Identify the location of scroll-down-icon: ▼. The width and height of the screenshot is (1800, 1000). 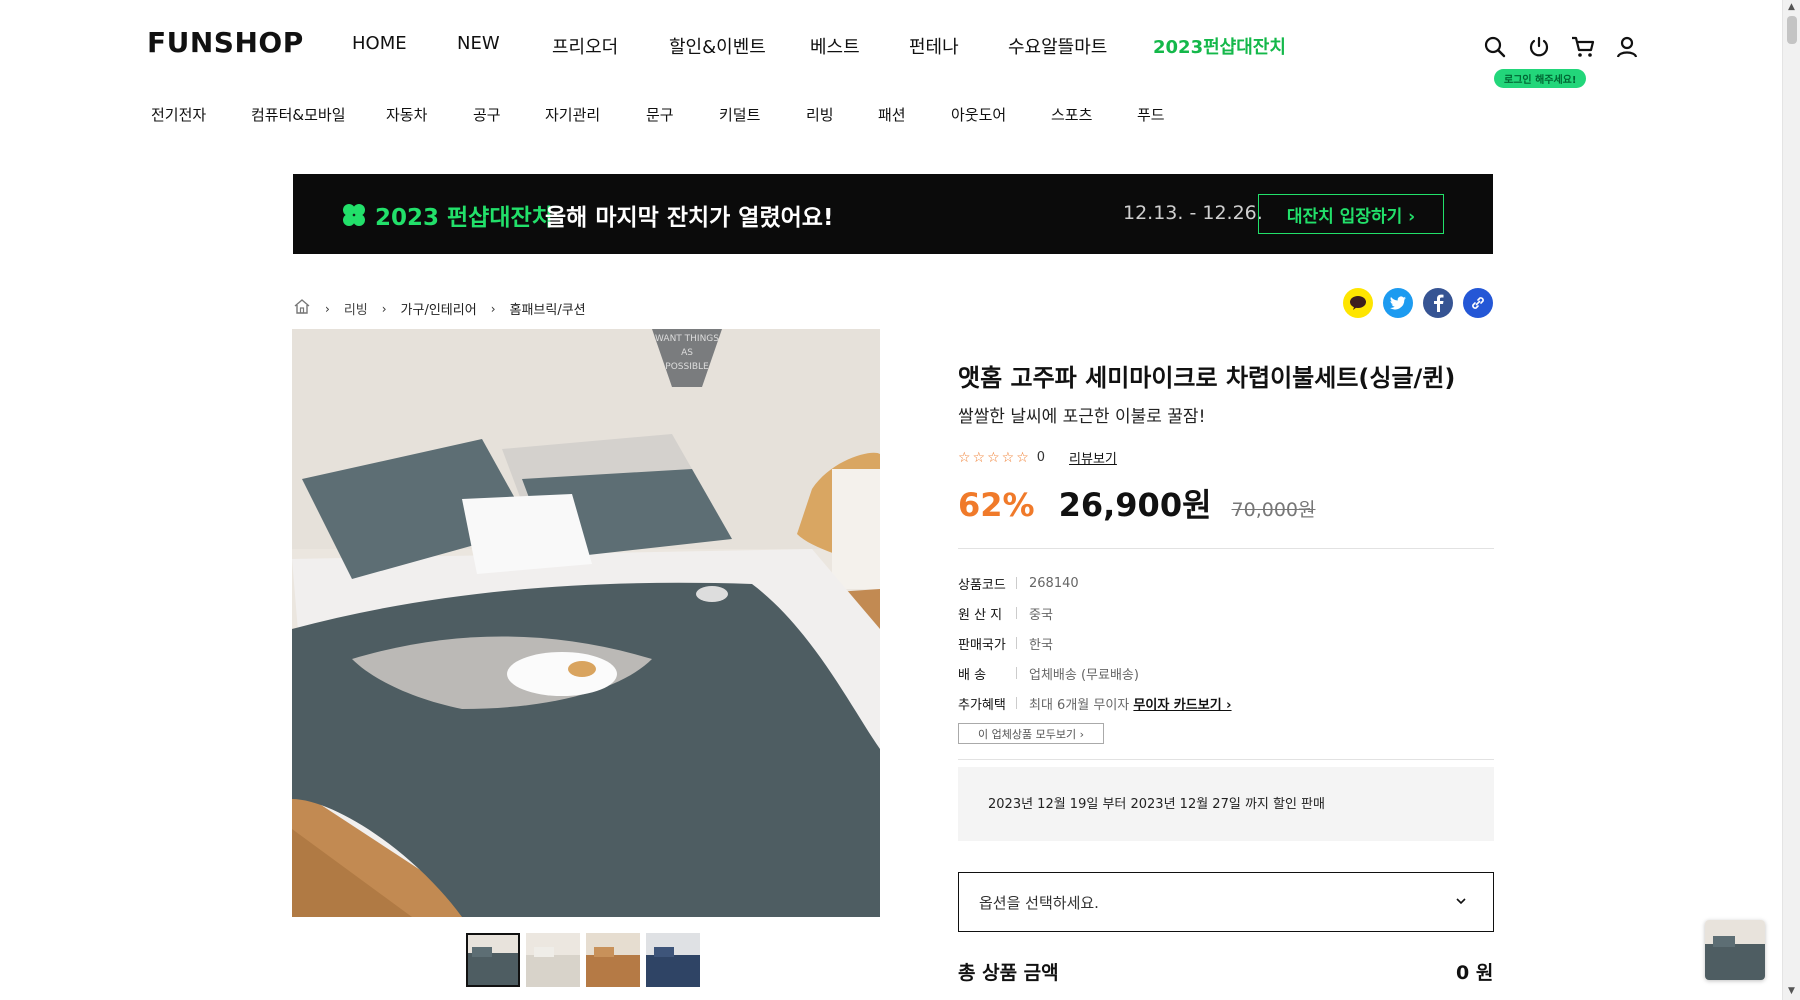
(1791, 991).